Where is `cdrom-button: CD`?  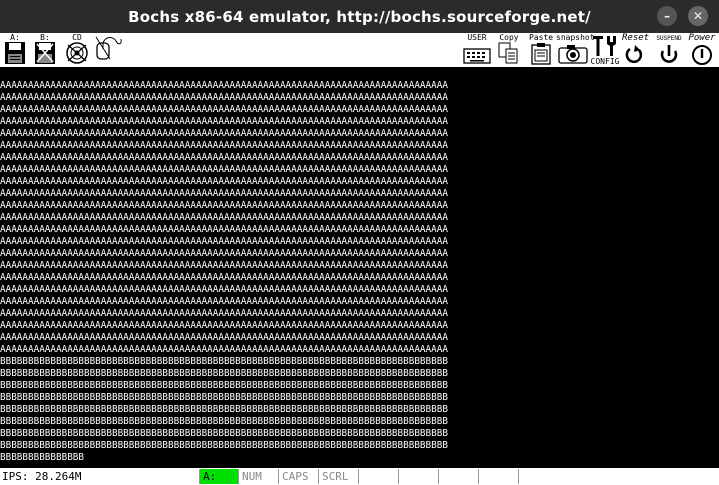 cdrom-button: CD is located at coordinates (77, 50).